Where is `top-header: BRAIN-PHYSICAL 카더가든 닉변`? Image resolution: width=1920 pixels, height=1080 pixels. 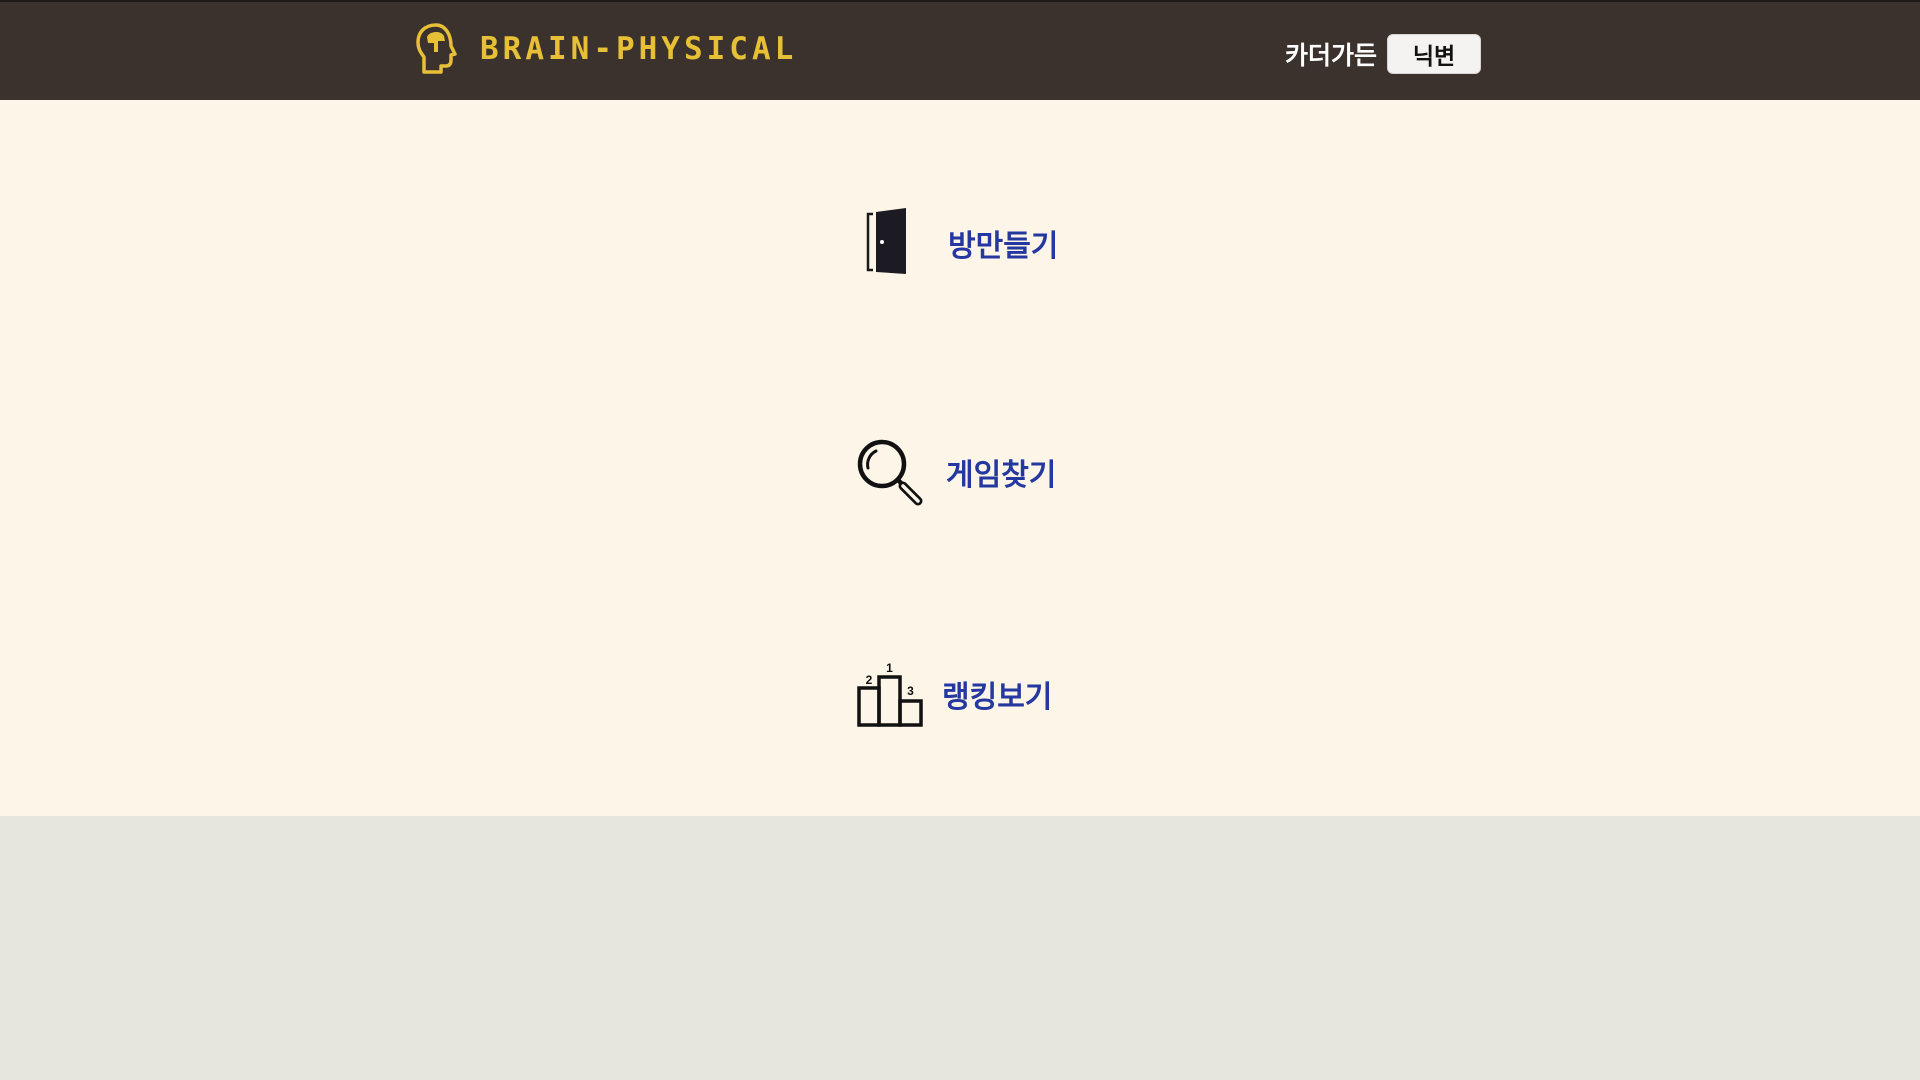 top-header: BRAIN-PHYSICAL 카더가든 닉변 is located at coordinates (960, 50).